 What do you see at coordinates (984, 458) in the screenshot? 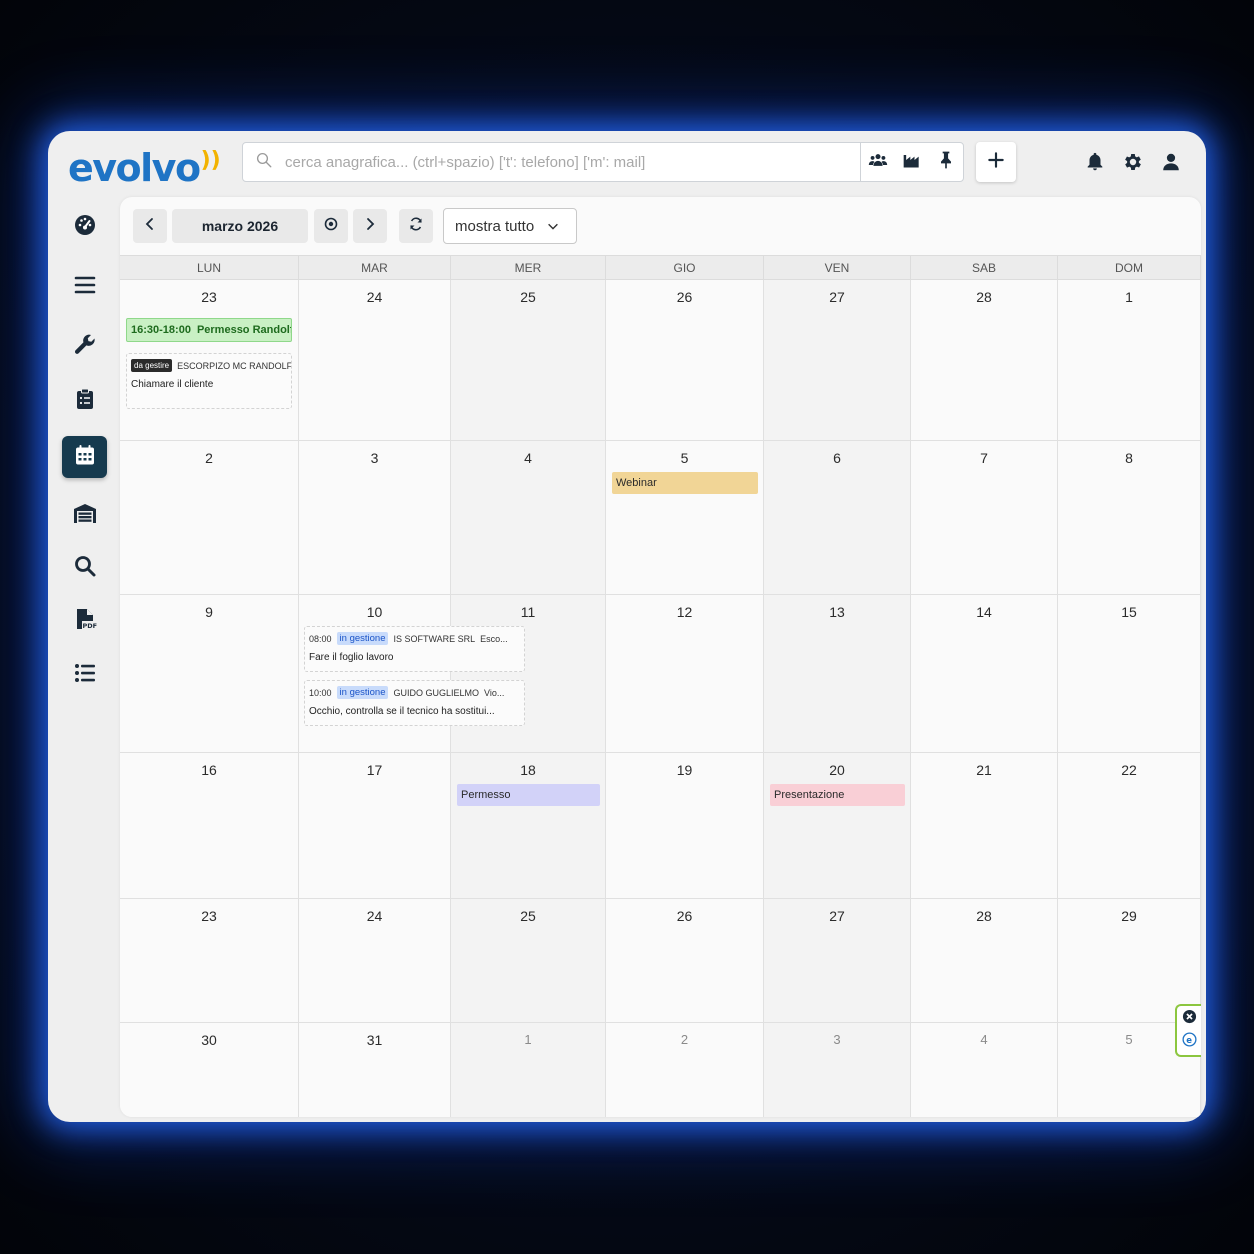
I see `day-number: 7` at bounding box center [984, 458].